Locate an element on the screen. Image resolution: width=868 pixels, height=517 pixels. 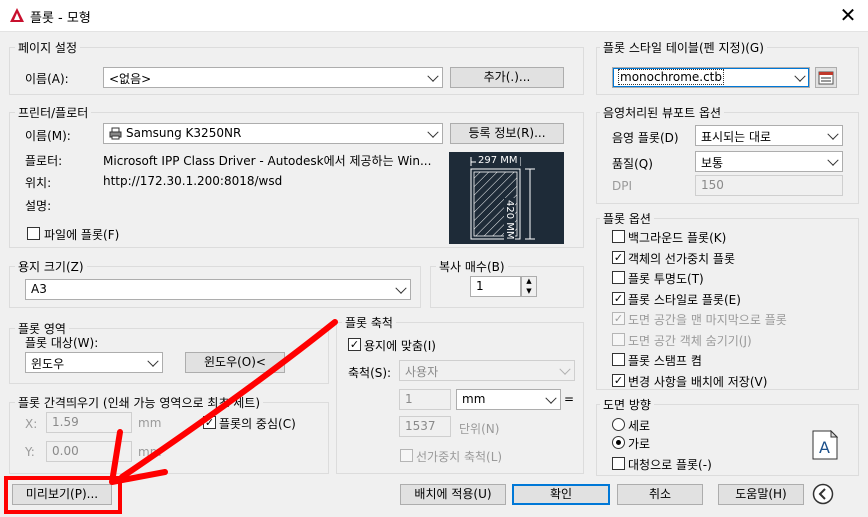
edit-style-table-button is located at coordinates (826, 77).